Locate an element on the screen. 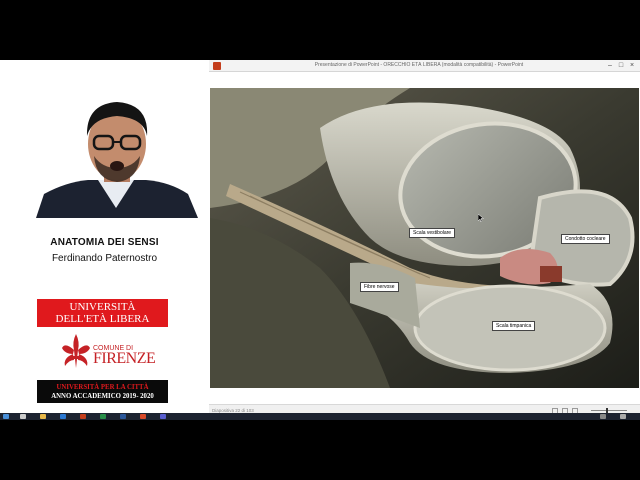  universita-line1: UNIVERSITÀ is located at coordinates (102, 307).